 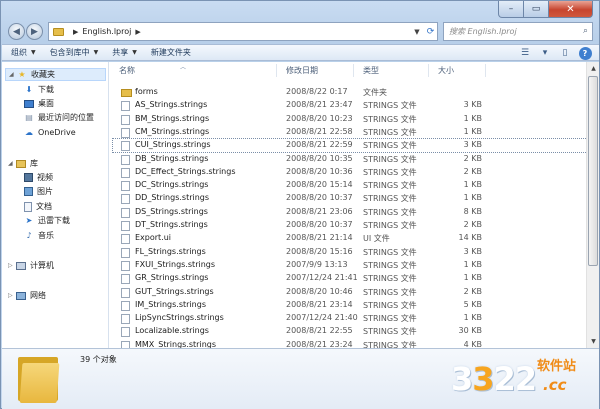 What do you see at coordinates (22, 74) in the screenshot?
I see `star-icon: ★` at bounding box center [22, 74].